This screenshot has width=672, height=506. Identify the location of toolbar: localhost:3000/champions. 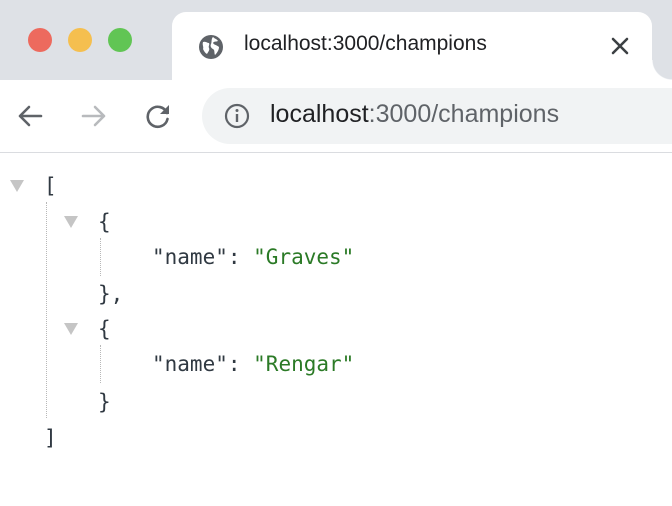
(336, 116).